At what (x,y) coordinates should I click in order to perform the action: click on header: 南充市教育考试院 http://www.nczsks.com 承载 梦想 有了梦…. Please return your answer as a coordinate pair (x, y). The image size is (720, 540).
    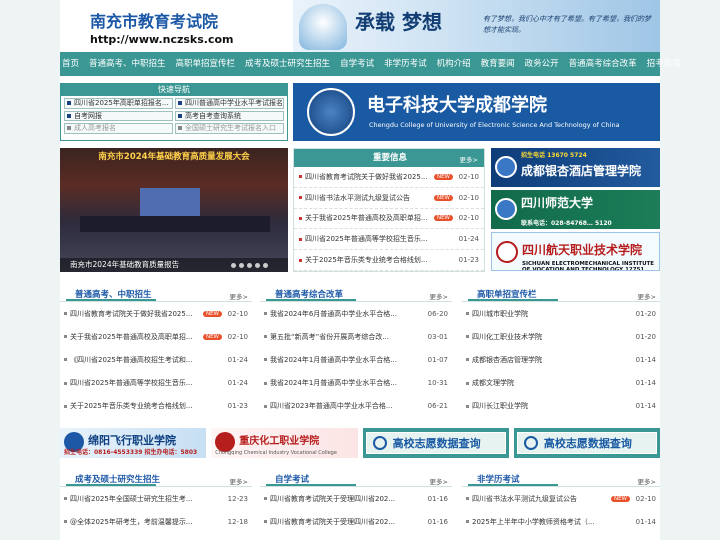
    Looking at the image, I should click on (360, 26).